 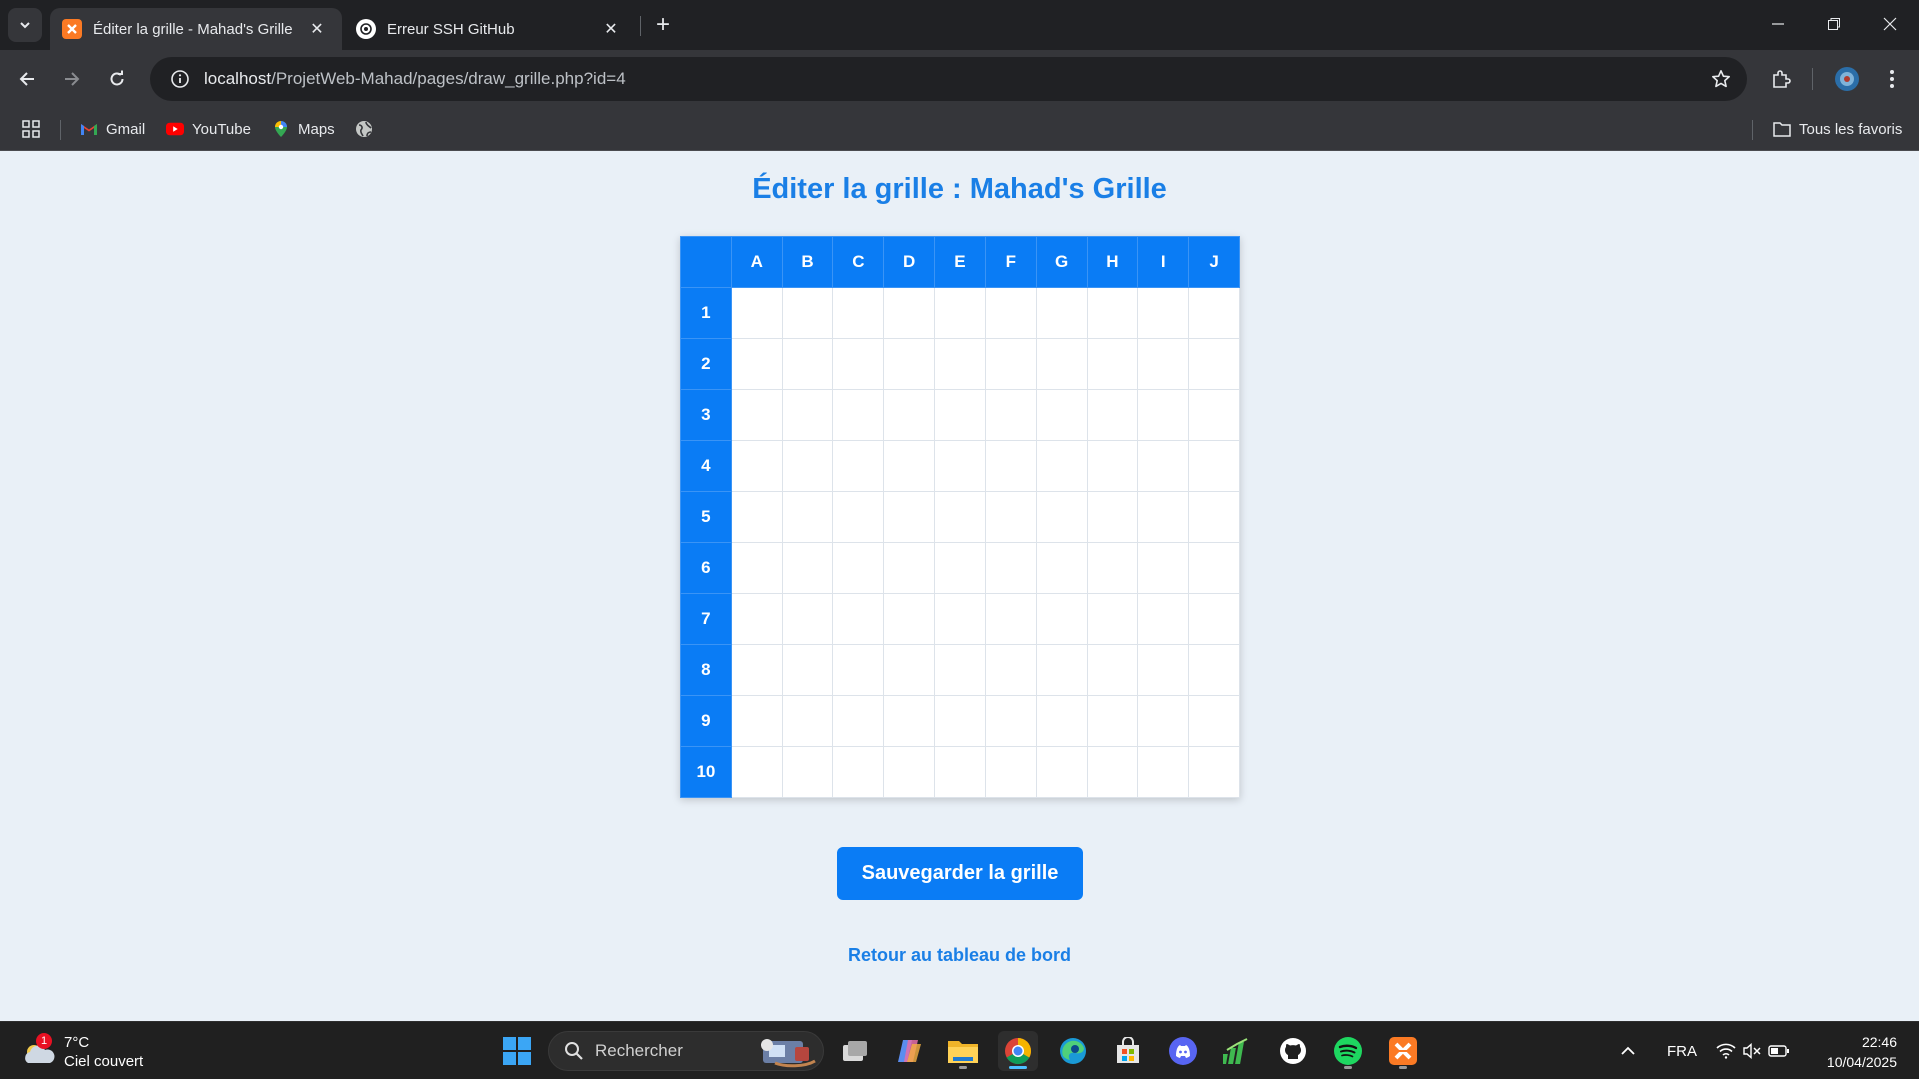 I want to click on menu-button, so click(x=1892, y=79).